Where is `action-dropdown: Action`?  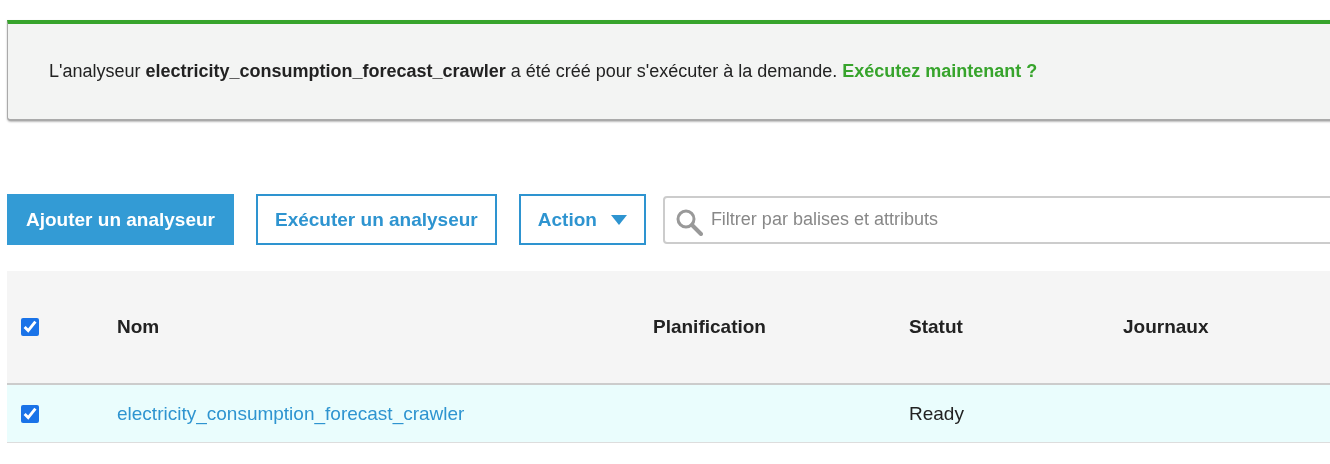 action-dropdown: Action is located at coordinates (582, 219).